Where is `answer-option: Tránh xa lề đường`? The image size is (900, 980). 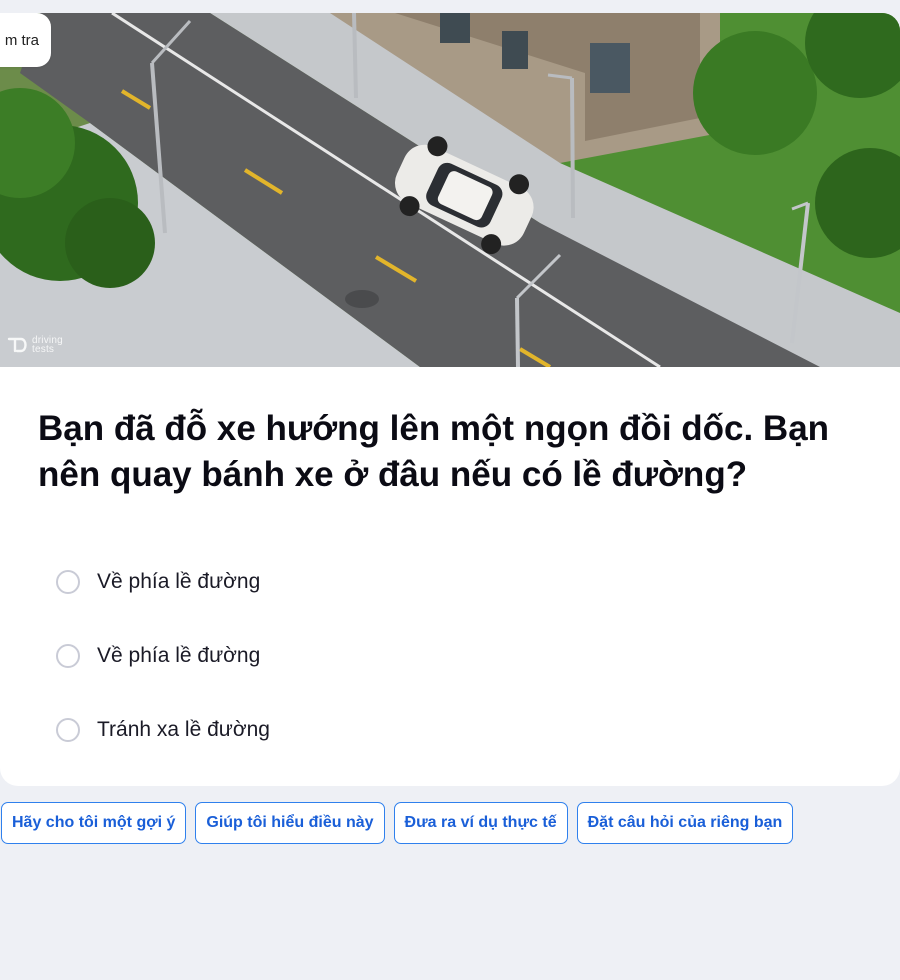 answer-option: Tránh xa lề đường is located at coordinates (163, 730).